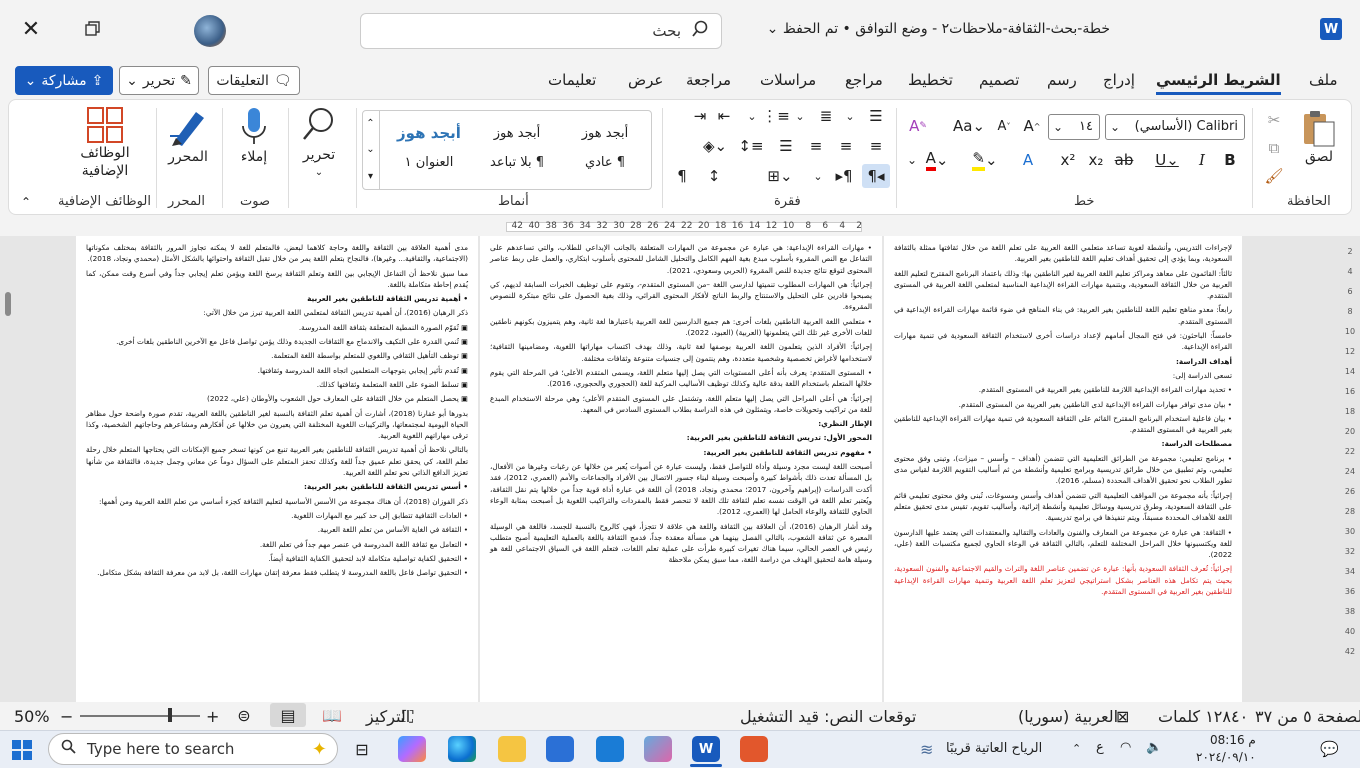  What do you see at coordinates (370, 176) in the screenshot?
I see `more-styles-icon: ▾` at bounding box center [370, 176].